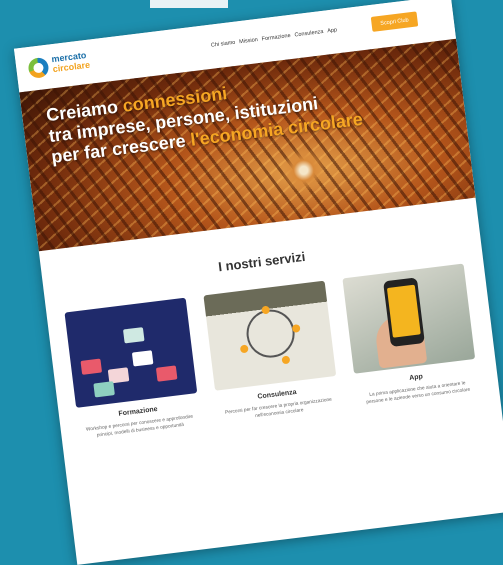  What do you see at coordinates (309, 33) in the screenshot?
I see `nav-item-consulenza: Consulenza` at bounding box center [309, 33].